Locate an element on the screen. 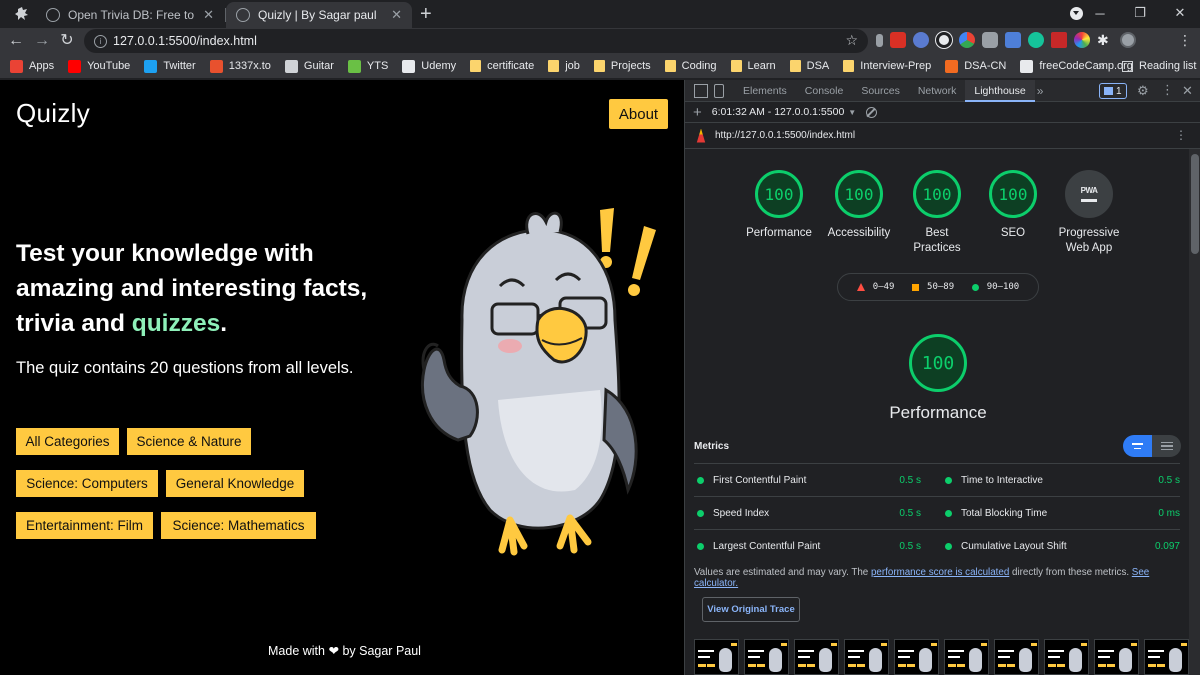 Image resolution: width=1200 pixels, height=675 pixels. grammarly-icon is located at coordinates (1036, 40).